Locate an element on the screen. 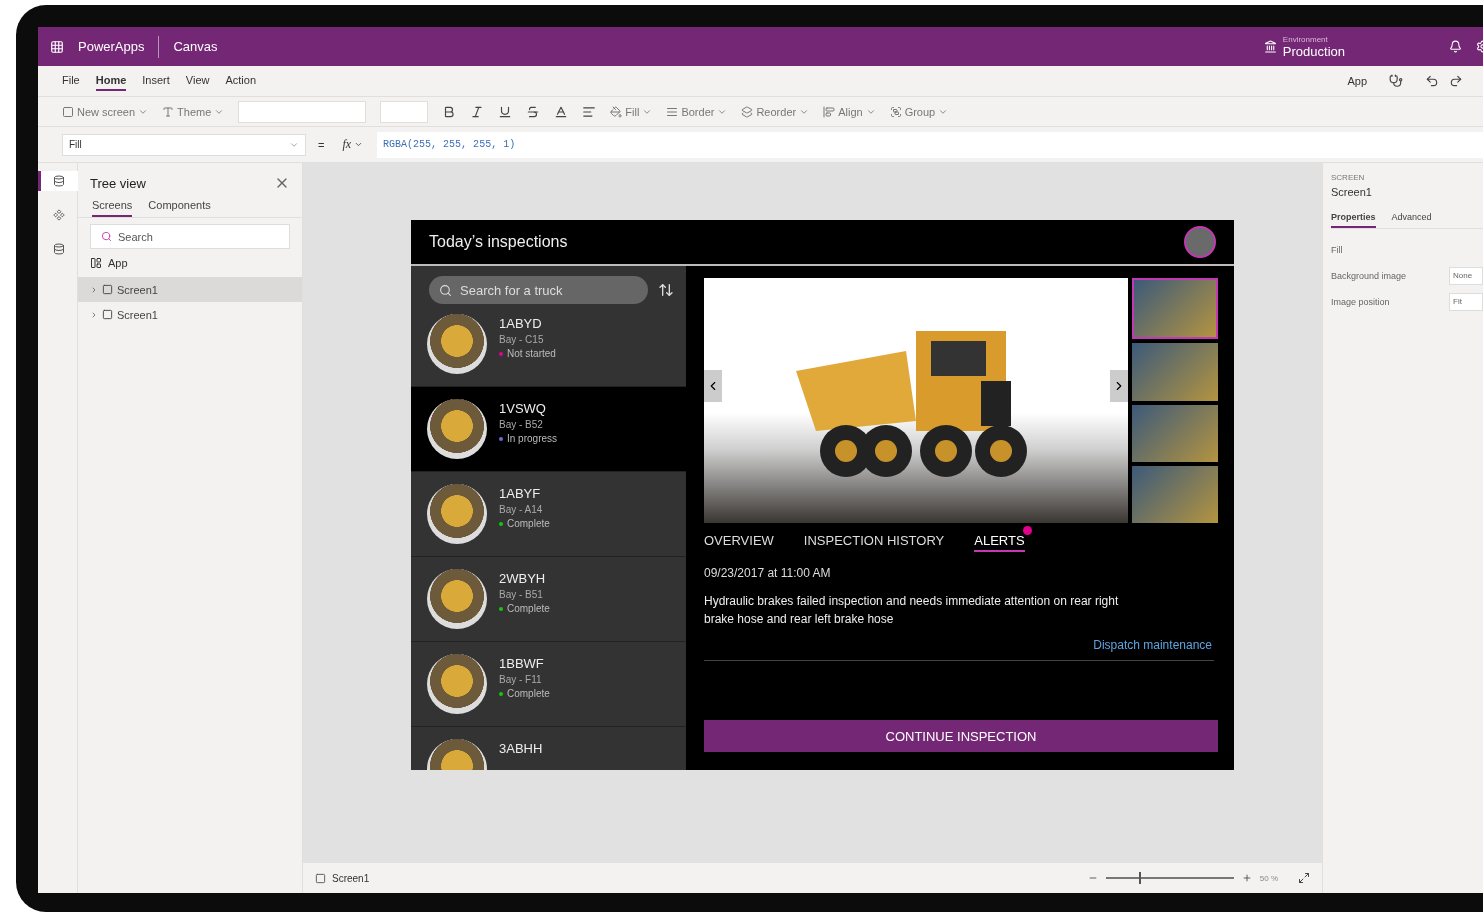  panel-tab: Properties is located at coordinates (1353, 218).